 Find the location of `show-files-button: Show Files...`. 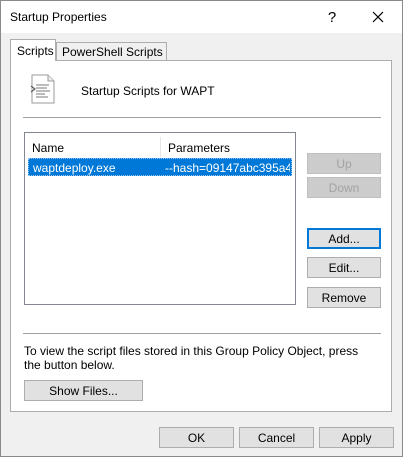

show-files-button: Show Files... is located at coordinates (83, 390).